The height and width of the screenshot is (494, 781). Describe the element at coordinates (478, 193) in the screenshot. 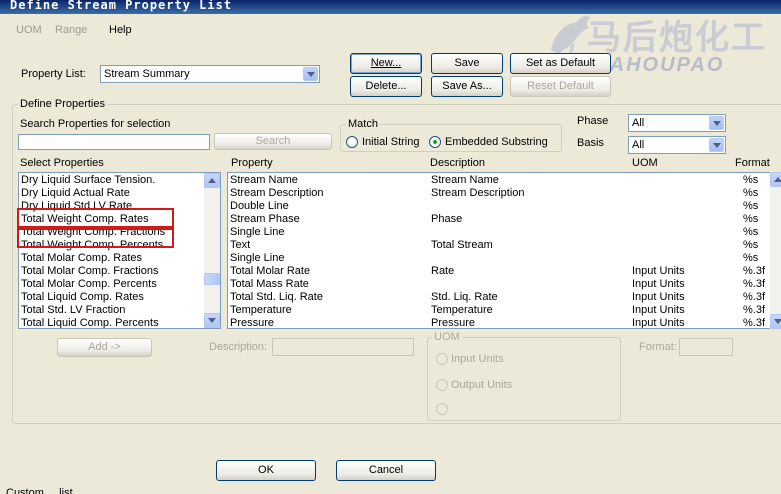

I see `description-cell: Stream Description` at that location.